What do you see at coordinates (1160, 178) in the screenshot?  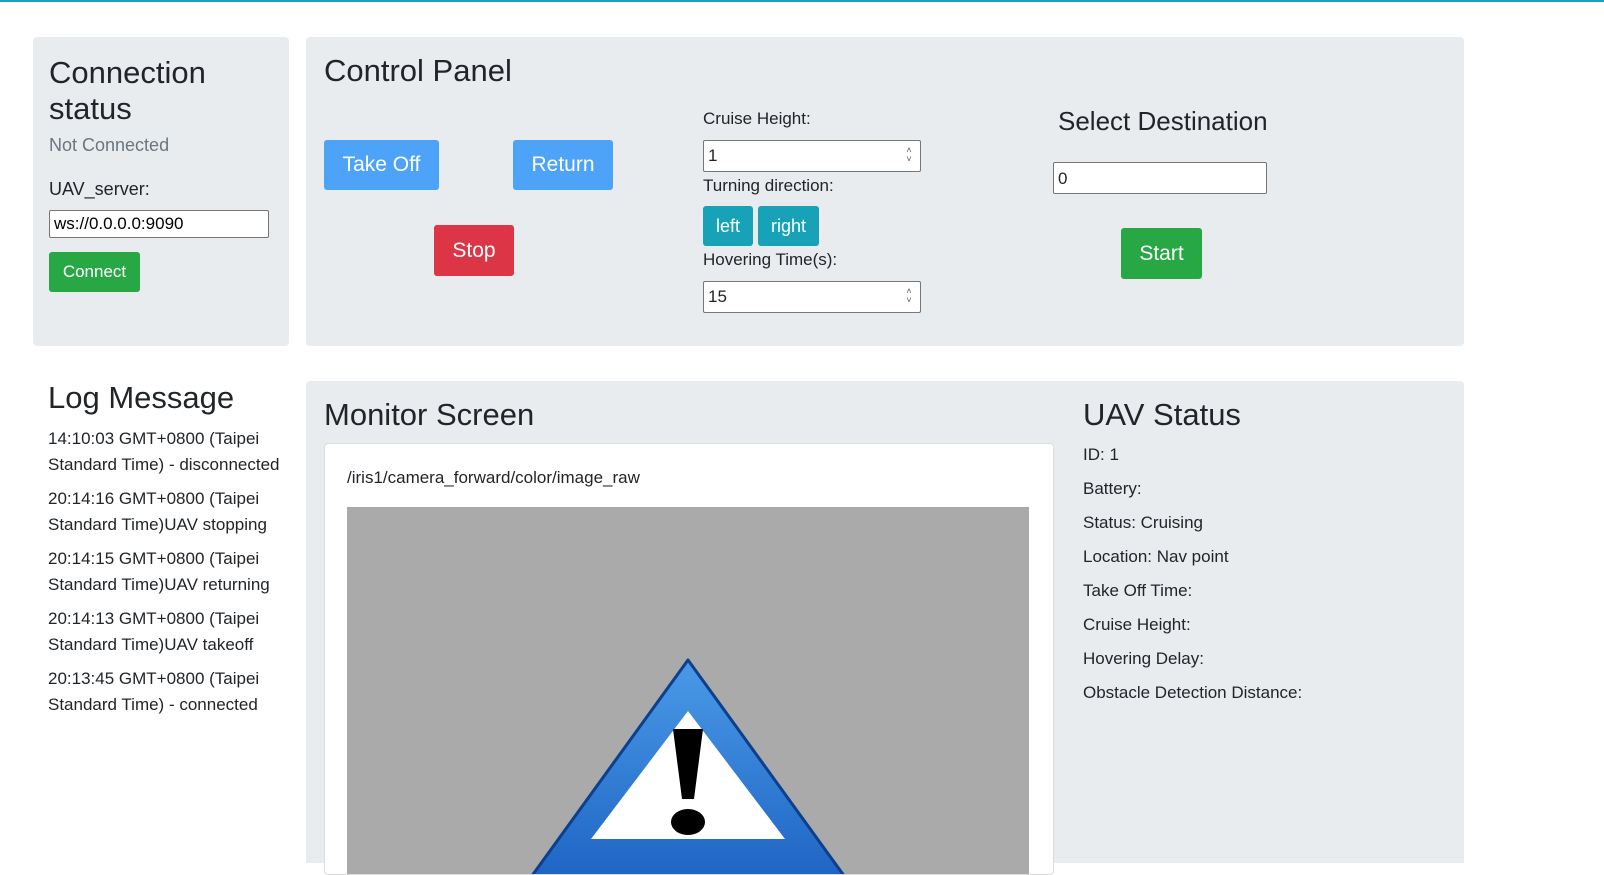 I see `destination-input: 0` at bounding box center [1160, 178].